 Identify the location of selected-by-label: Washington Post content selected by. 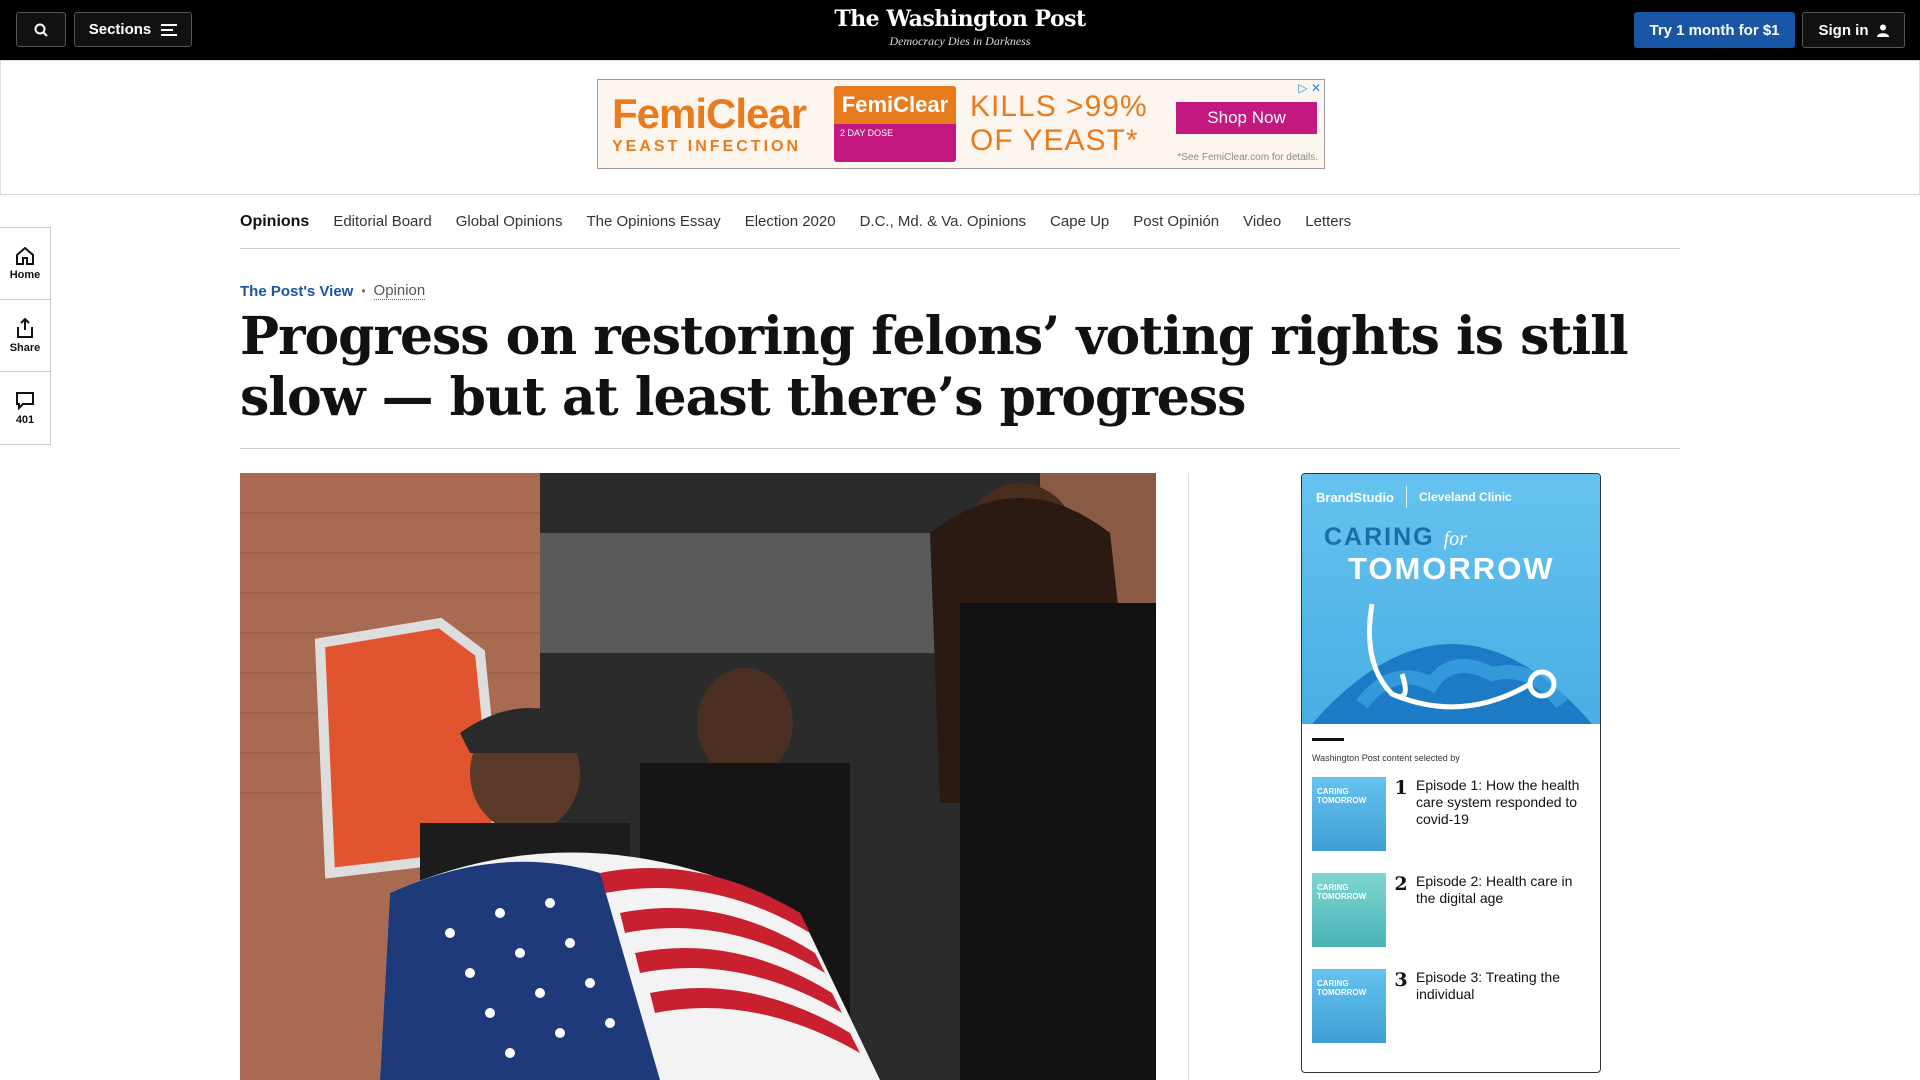
(1386, 758).